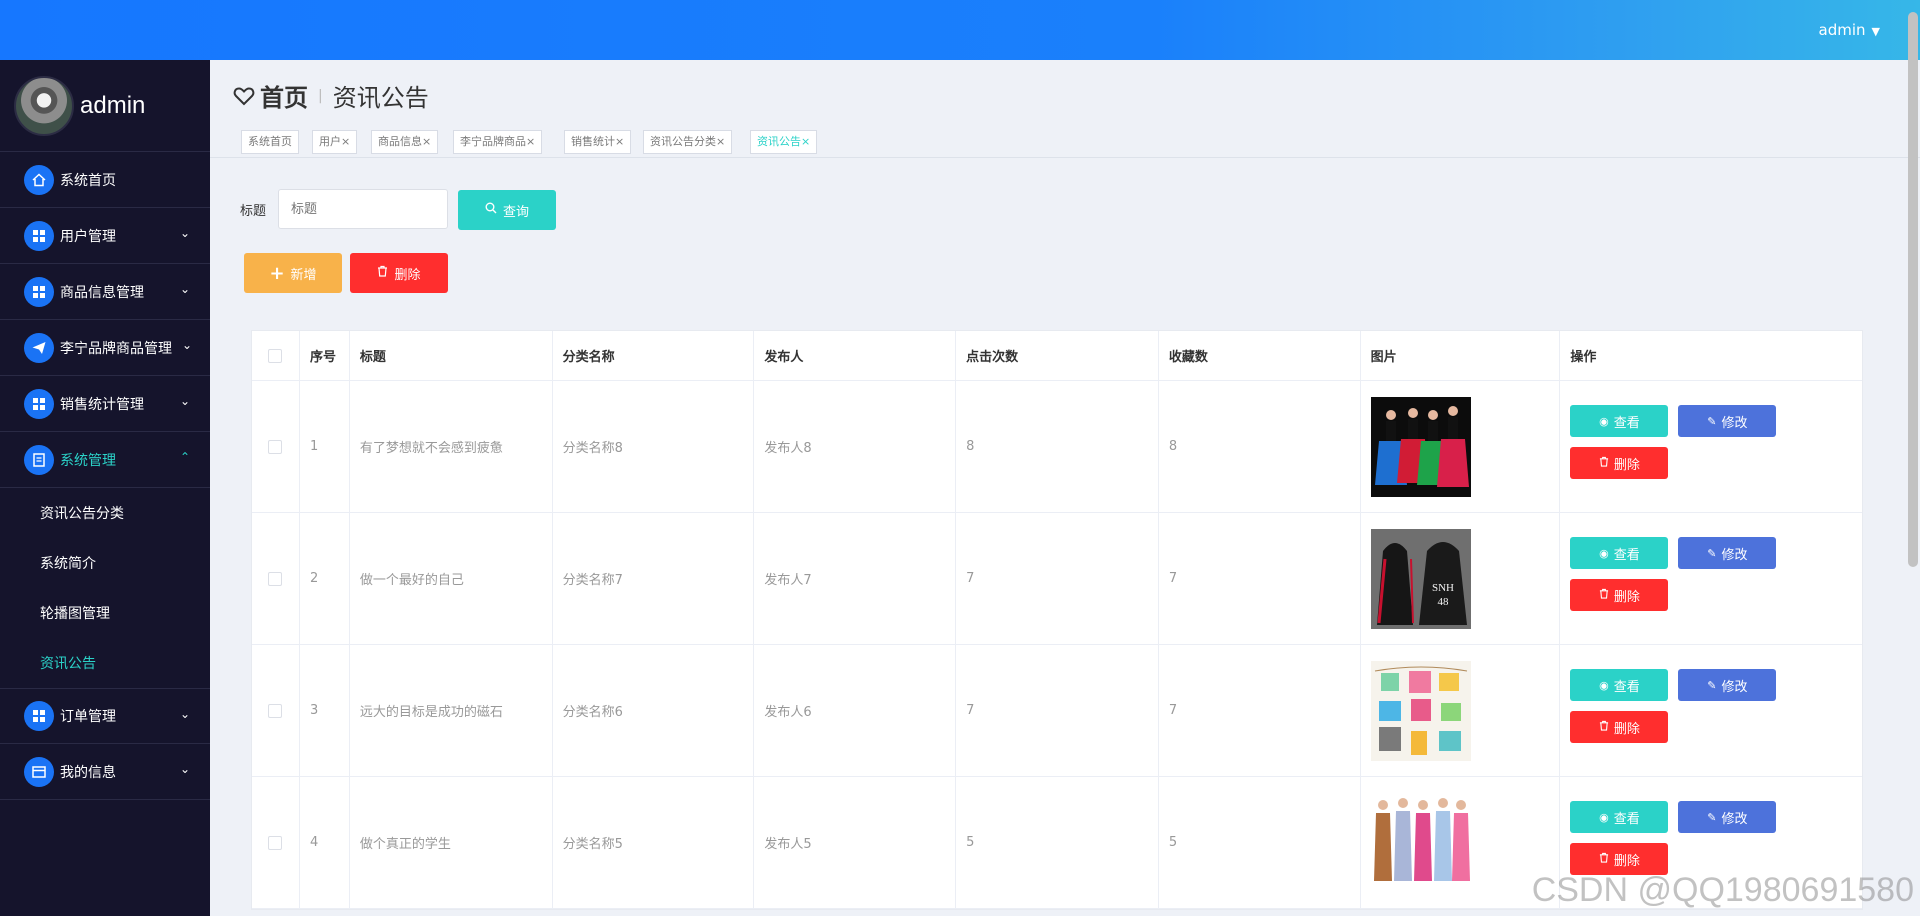  Describe the element at coordinates (451, 355) in the screenshot. I see `column-header: 标题` at that location.